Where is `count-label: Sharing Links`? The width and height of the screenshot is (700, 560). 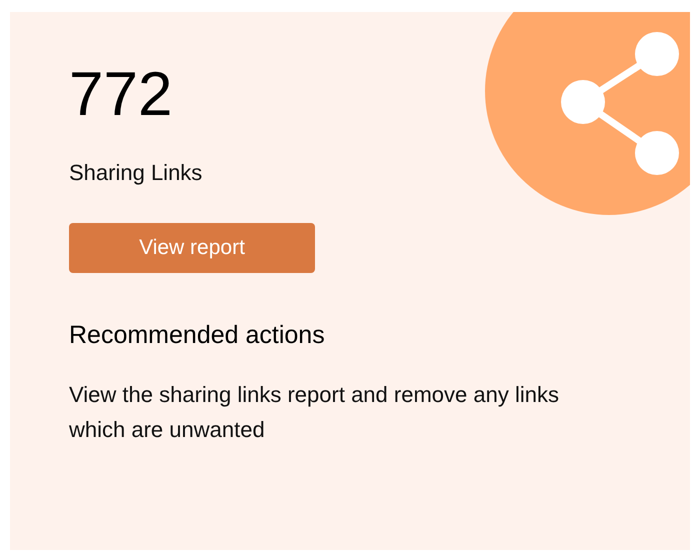 count-label: Sharing Links is located at coordinates (135, 173).